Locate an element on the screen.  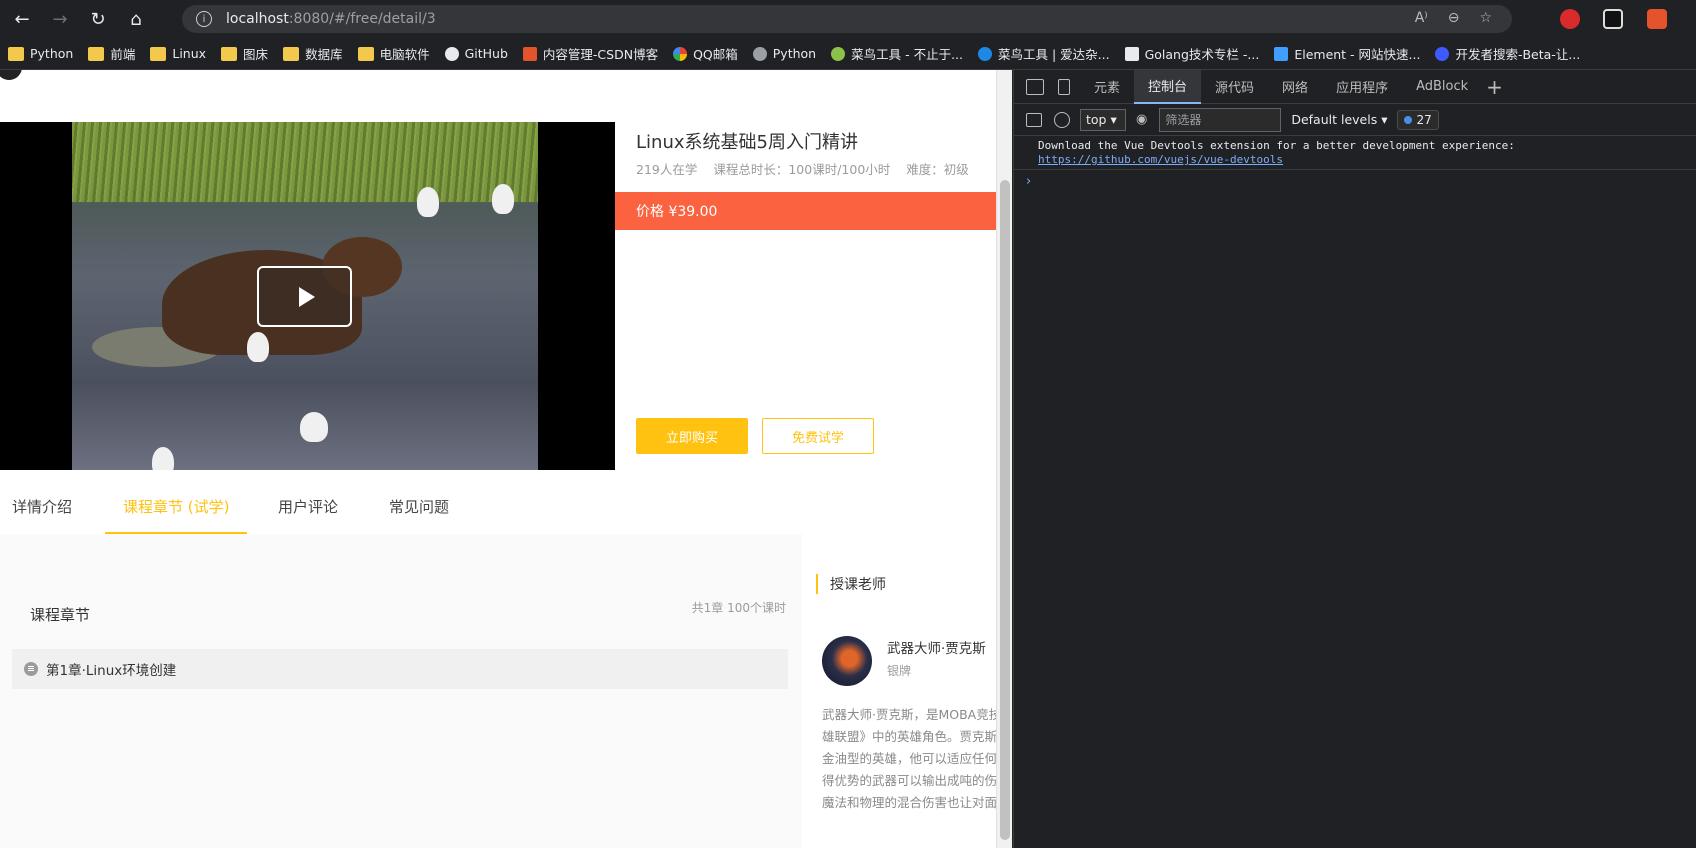
extension-adblock-icon is located at coordinates (1570, 19).